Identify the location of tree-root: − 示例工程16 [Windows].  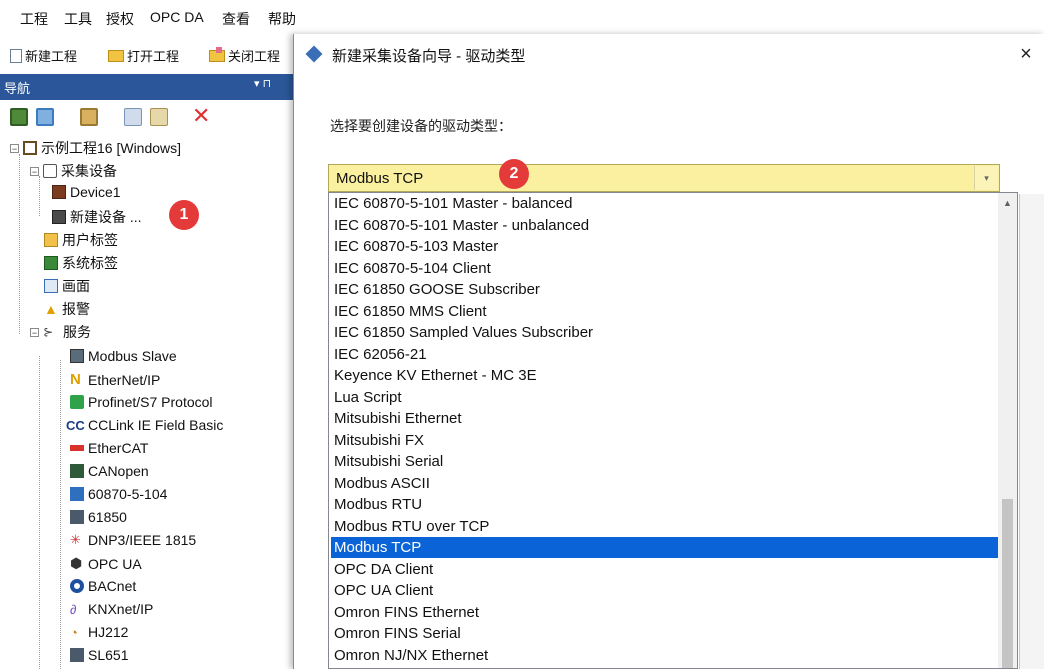
(95, 148).